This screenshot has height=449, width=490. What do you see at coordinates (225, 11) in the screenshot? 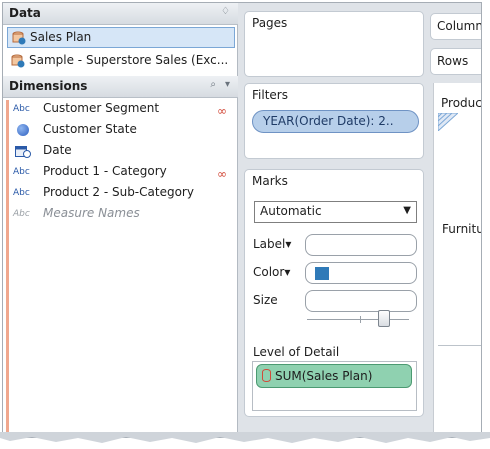
I see `data-pane-sort-icon: ♢` at bounding box center [225, 11].